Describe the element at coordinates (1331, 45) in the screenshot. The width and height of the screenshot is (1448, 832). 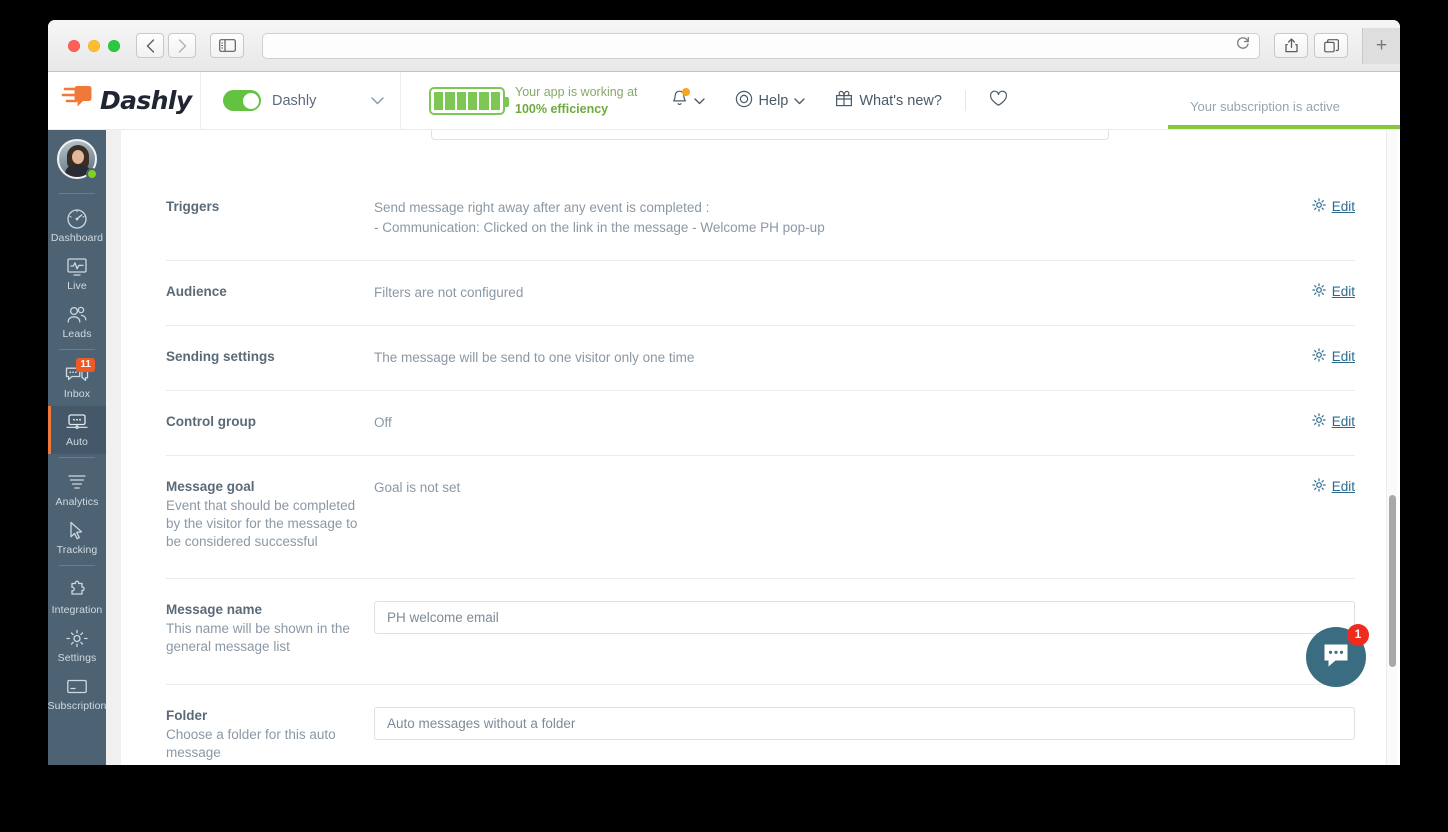
I see `tab-overview-button` at that location.